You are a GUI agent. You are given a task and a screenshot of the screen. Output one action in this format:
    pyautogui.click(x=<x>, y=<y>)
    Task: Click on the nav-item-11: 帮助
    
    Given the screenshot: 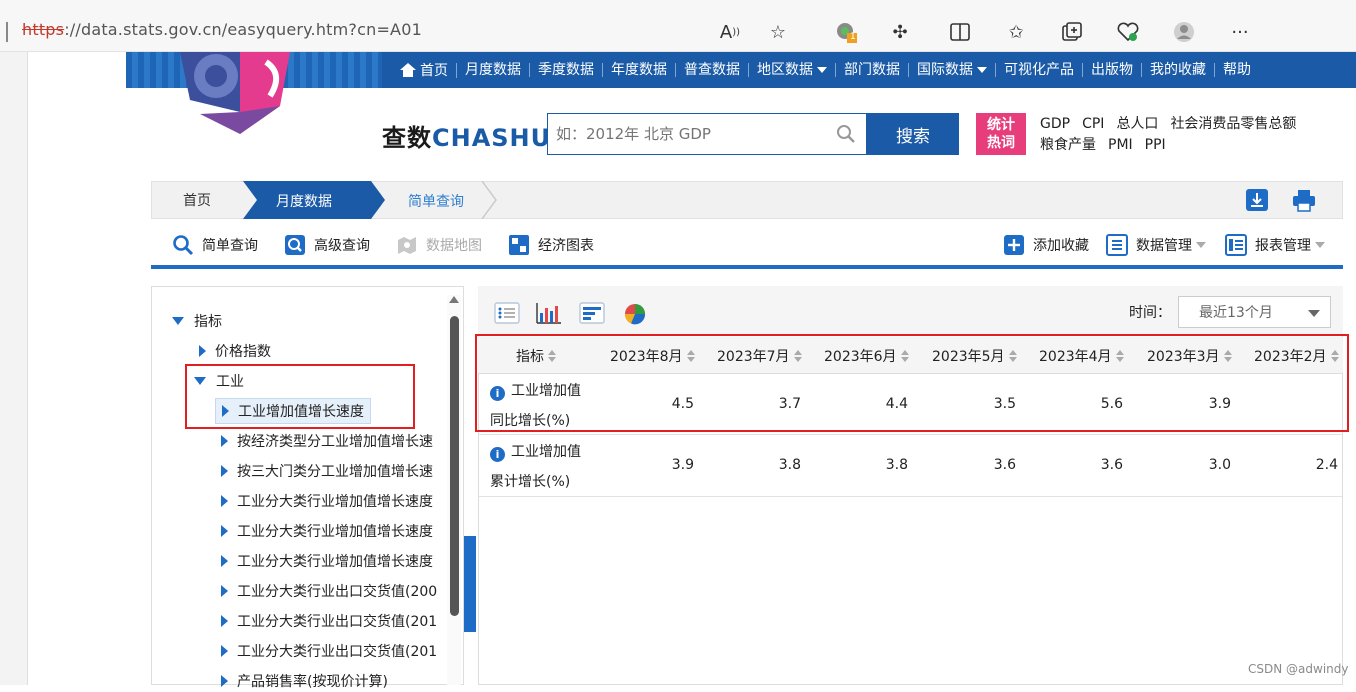 What is the action you would take?
    pyautogui.click(x=1237, y=70)
    